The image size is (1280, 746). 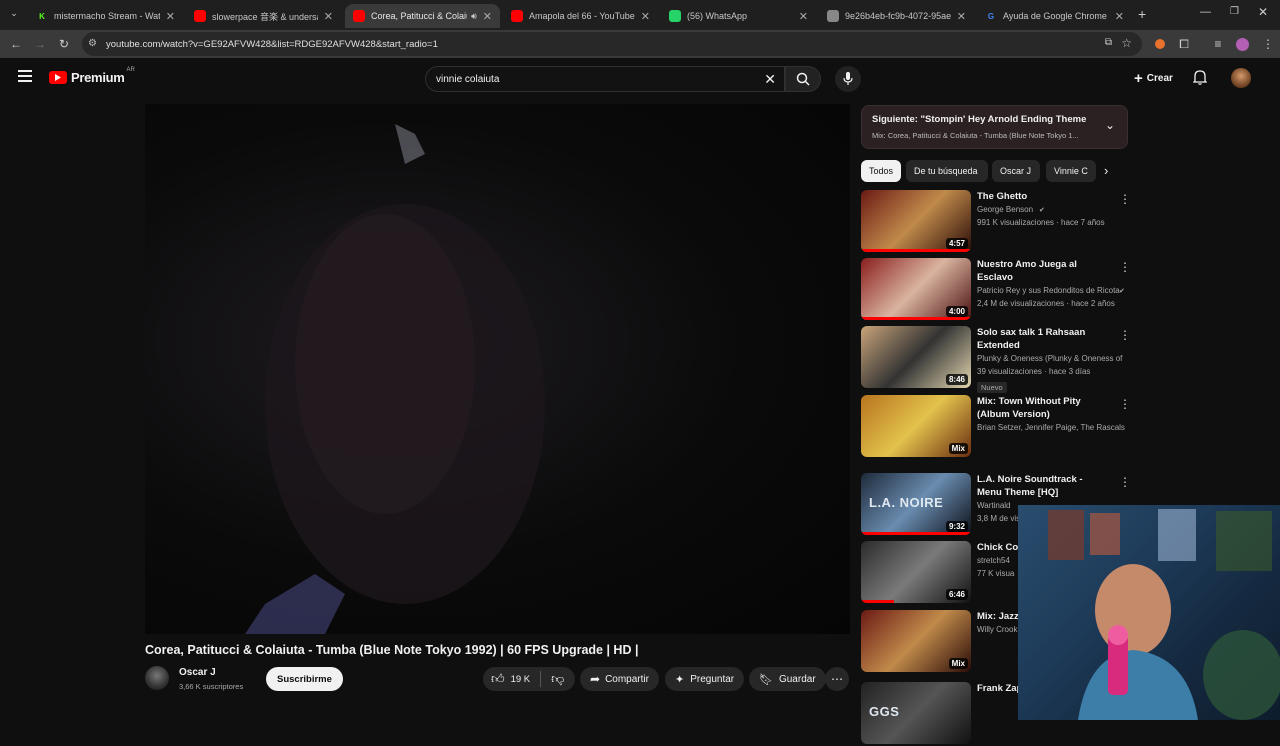 I want to click on search-icon, so click(x=803, y=79).